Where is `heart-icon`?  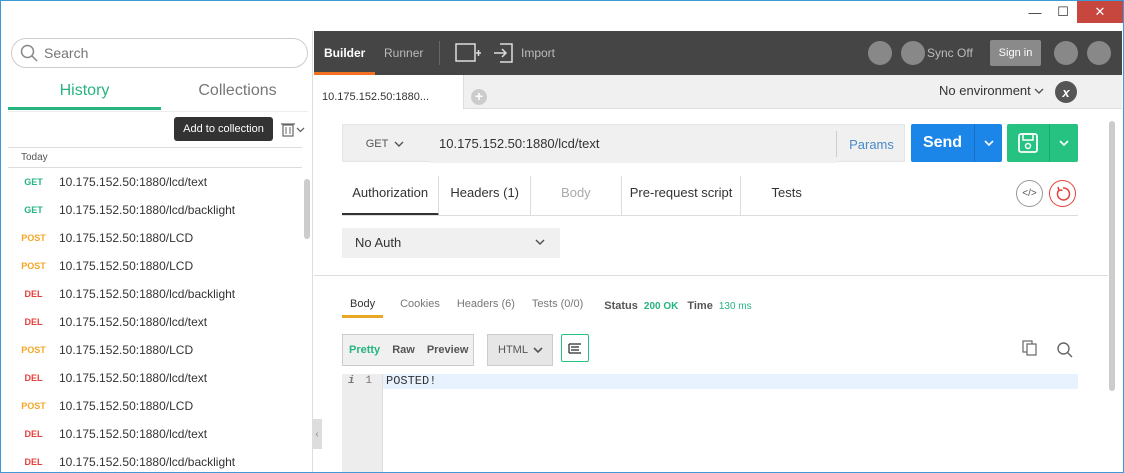
heart-icon is located at coordinates (1099, 53).